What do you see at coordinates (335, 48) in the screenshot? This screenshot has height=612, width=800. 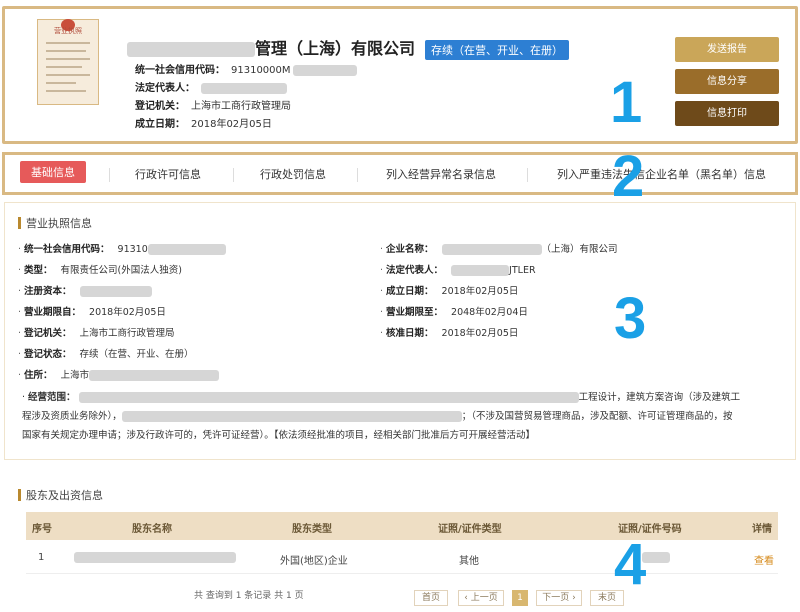 I see `company-name-suffix: 管理（上海）有限公司` at bounding box center [335, 48].